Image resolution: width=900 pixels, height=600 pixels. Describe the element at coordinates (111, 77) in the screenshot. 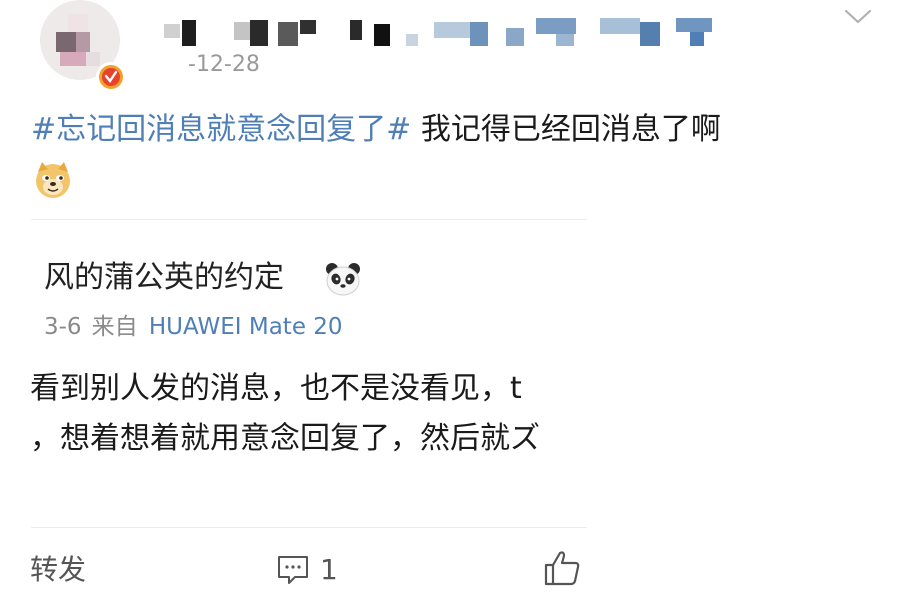

I see `verified-badge-icon` at that location.